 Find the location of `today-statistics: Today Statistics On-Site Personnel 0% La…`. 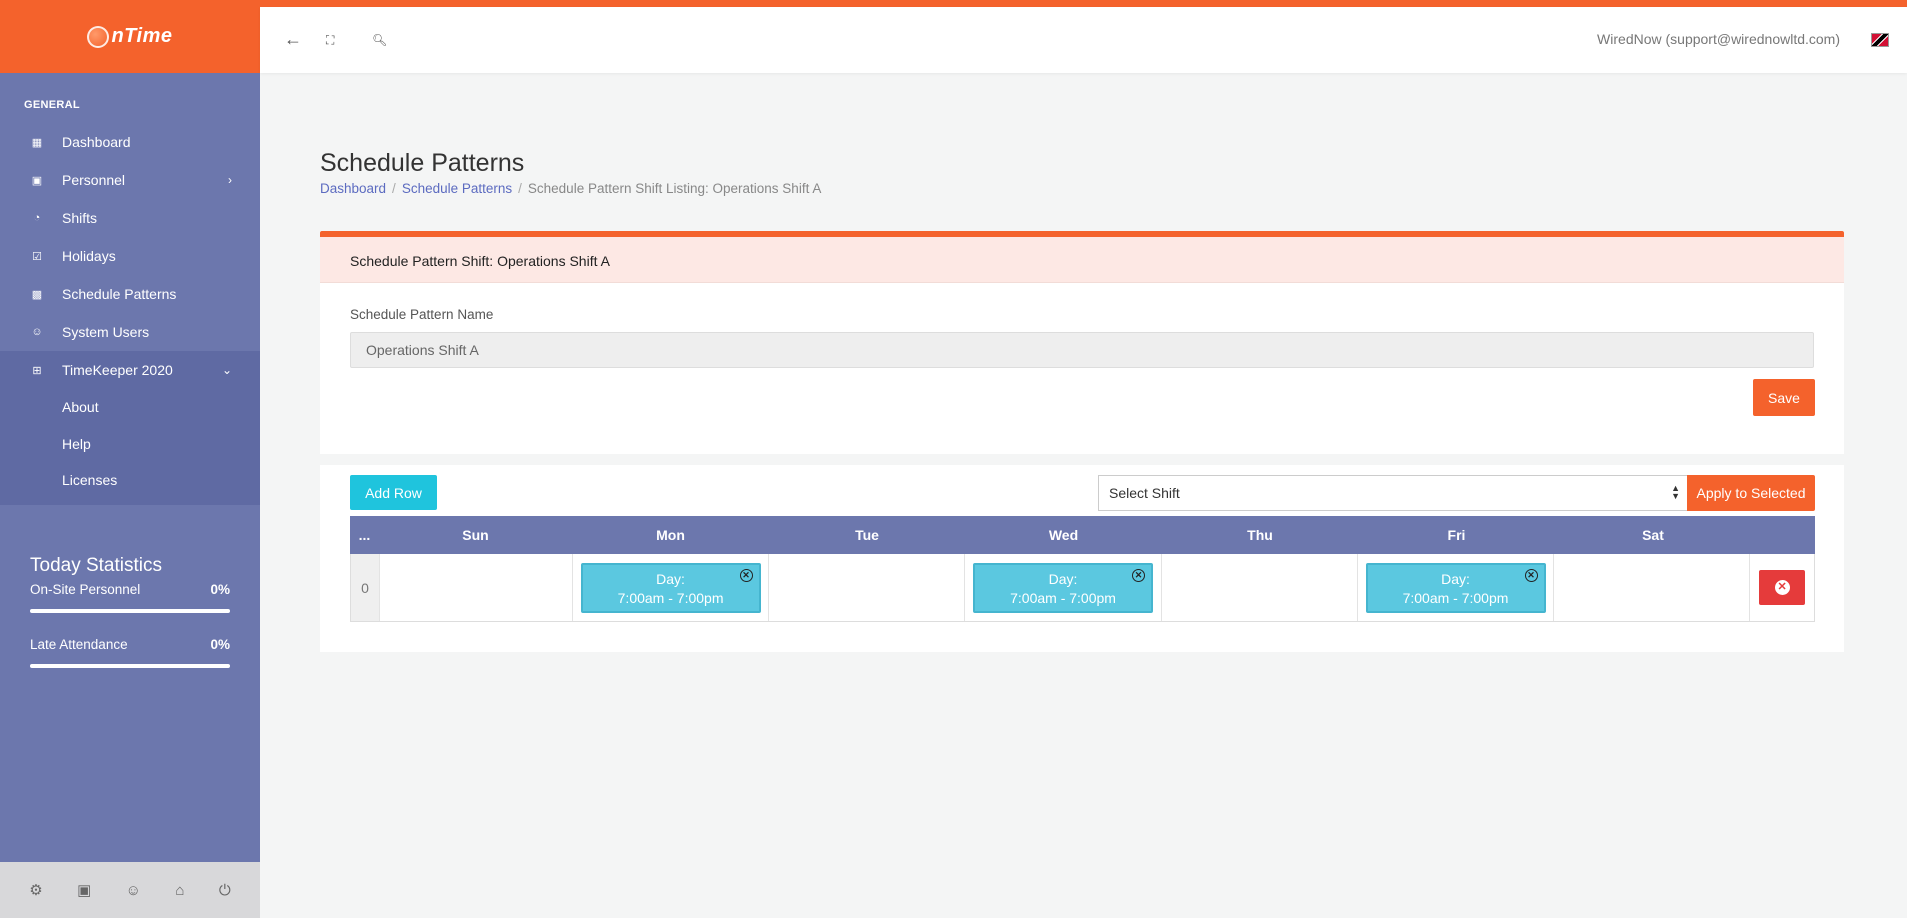

today-statistics: Today Statistics On-Site Personnel 0% La… is located at coordinates (130, 586).